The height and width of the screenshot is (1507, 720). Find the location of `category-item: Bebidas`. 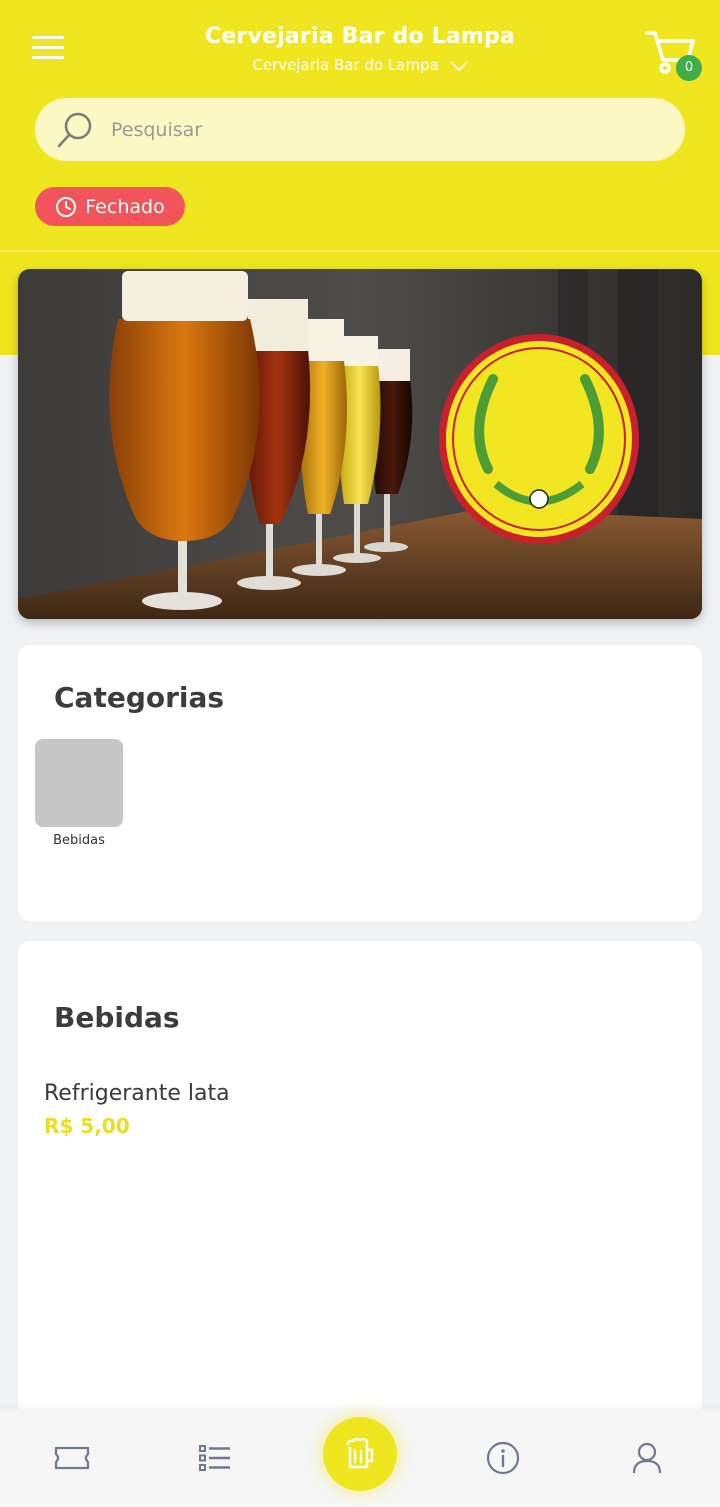

category-item: Bebidas is located at coordinates (79, 793).